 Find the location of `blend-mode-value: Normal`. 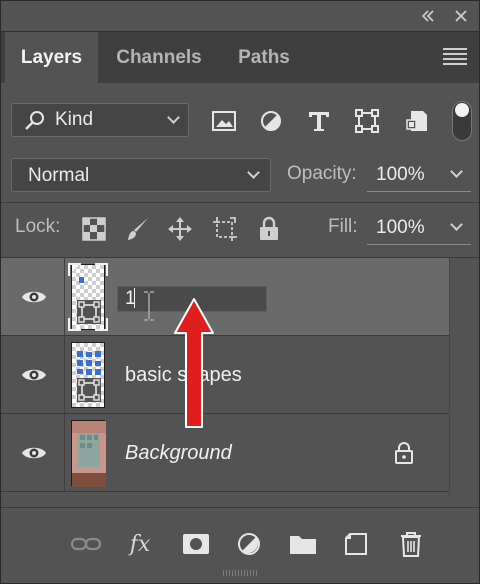

blend-mode-value: Normal is located at coordinates (59, 175).